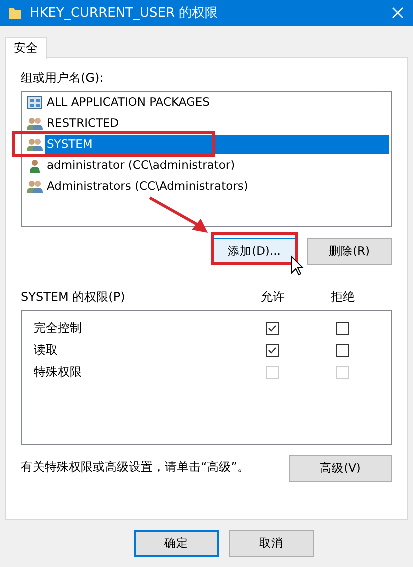  Describe the element at coordinates (217, 123) in the screenshot. I see `list-item: RESTRICTED` at that location.